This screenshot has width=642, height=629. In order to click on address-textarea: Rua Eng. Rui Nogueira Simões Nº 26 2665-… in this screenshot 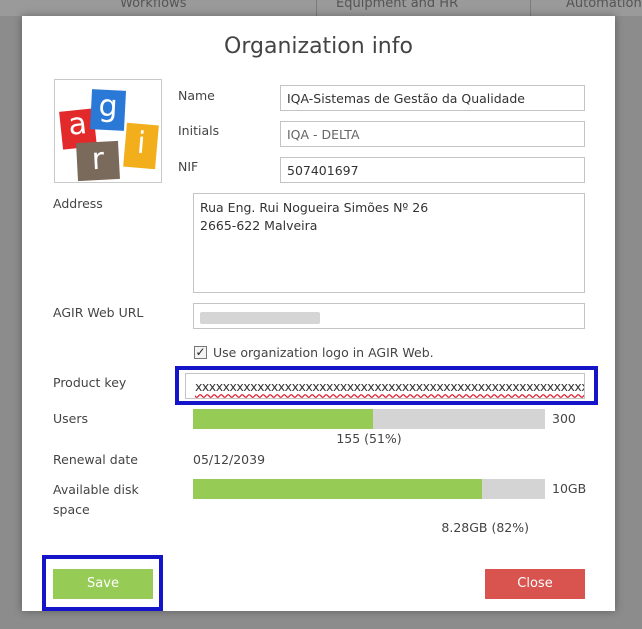, I will do `click(389, 243)`.